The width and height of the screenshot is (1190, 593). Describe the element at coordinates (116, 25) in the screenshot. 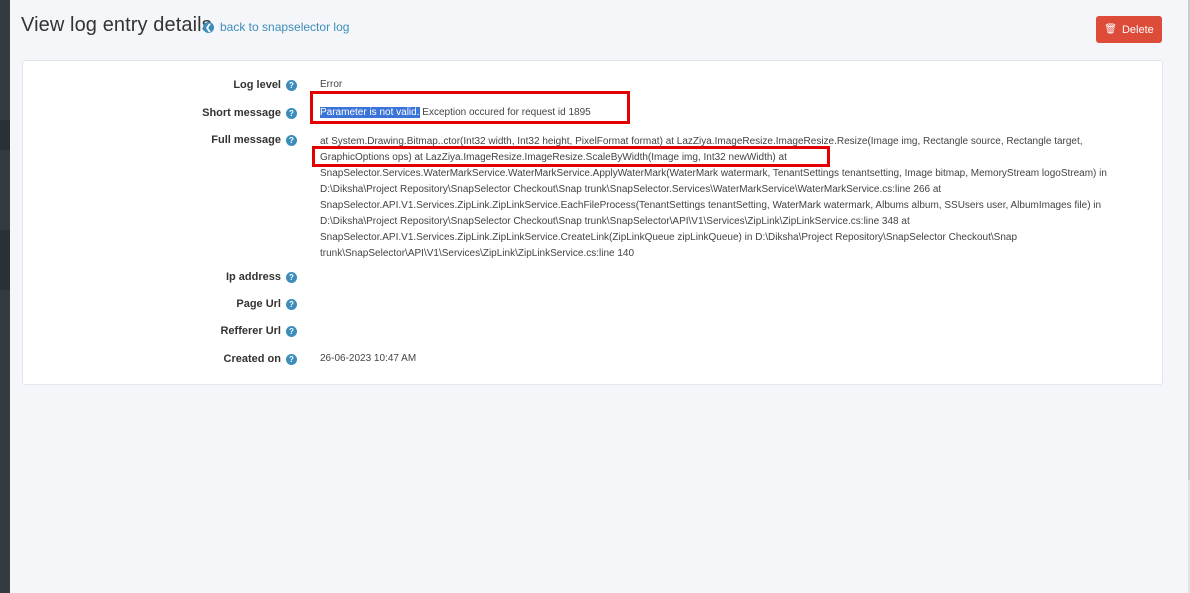

I see `page-title: View log entry details` at that location.